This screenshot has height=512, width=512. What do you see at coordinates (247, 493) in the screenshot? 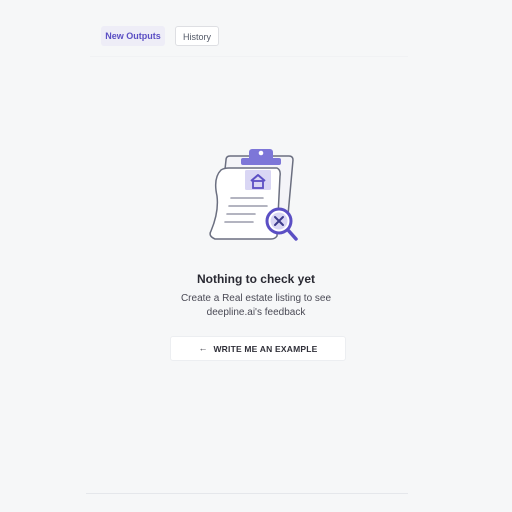
I see `footer-divider` at bounding box center [247, 493].